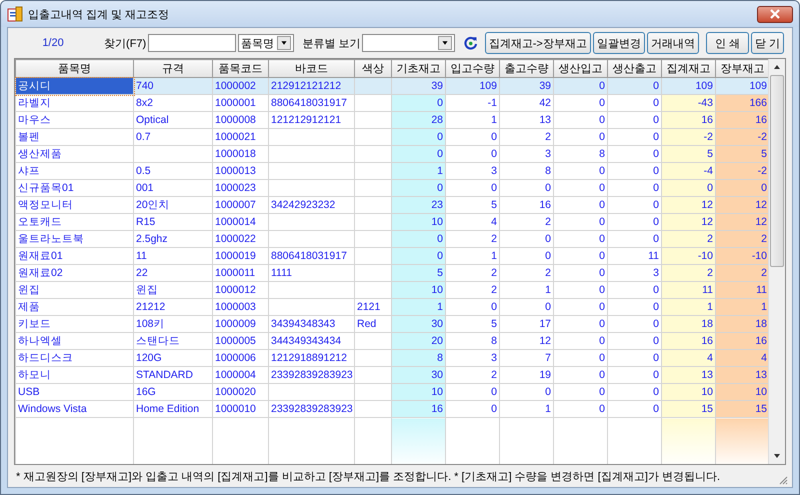 The height and width of the screenshot is (495, 800). Describe the element at coordinates (311, 69) in the screenshot. I see `column-header: 바코드` at that location.